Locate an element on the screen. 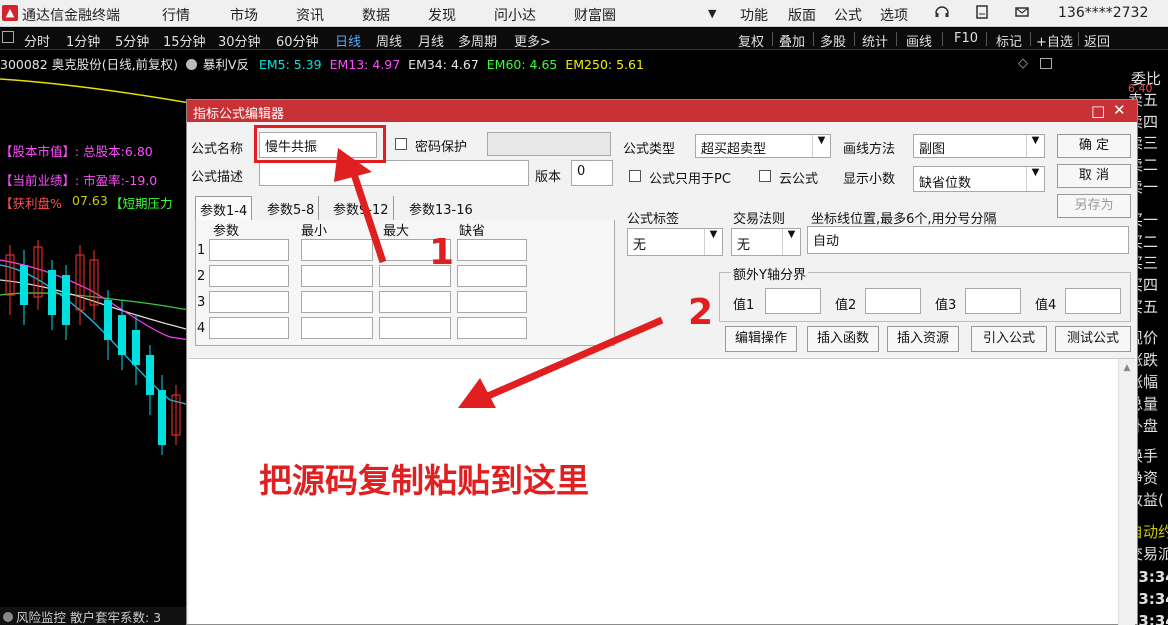  annotation-arrows is located at coordinates (499, 278).